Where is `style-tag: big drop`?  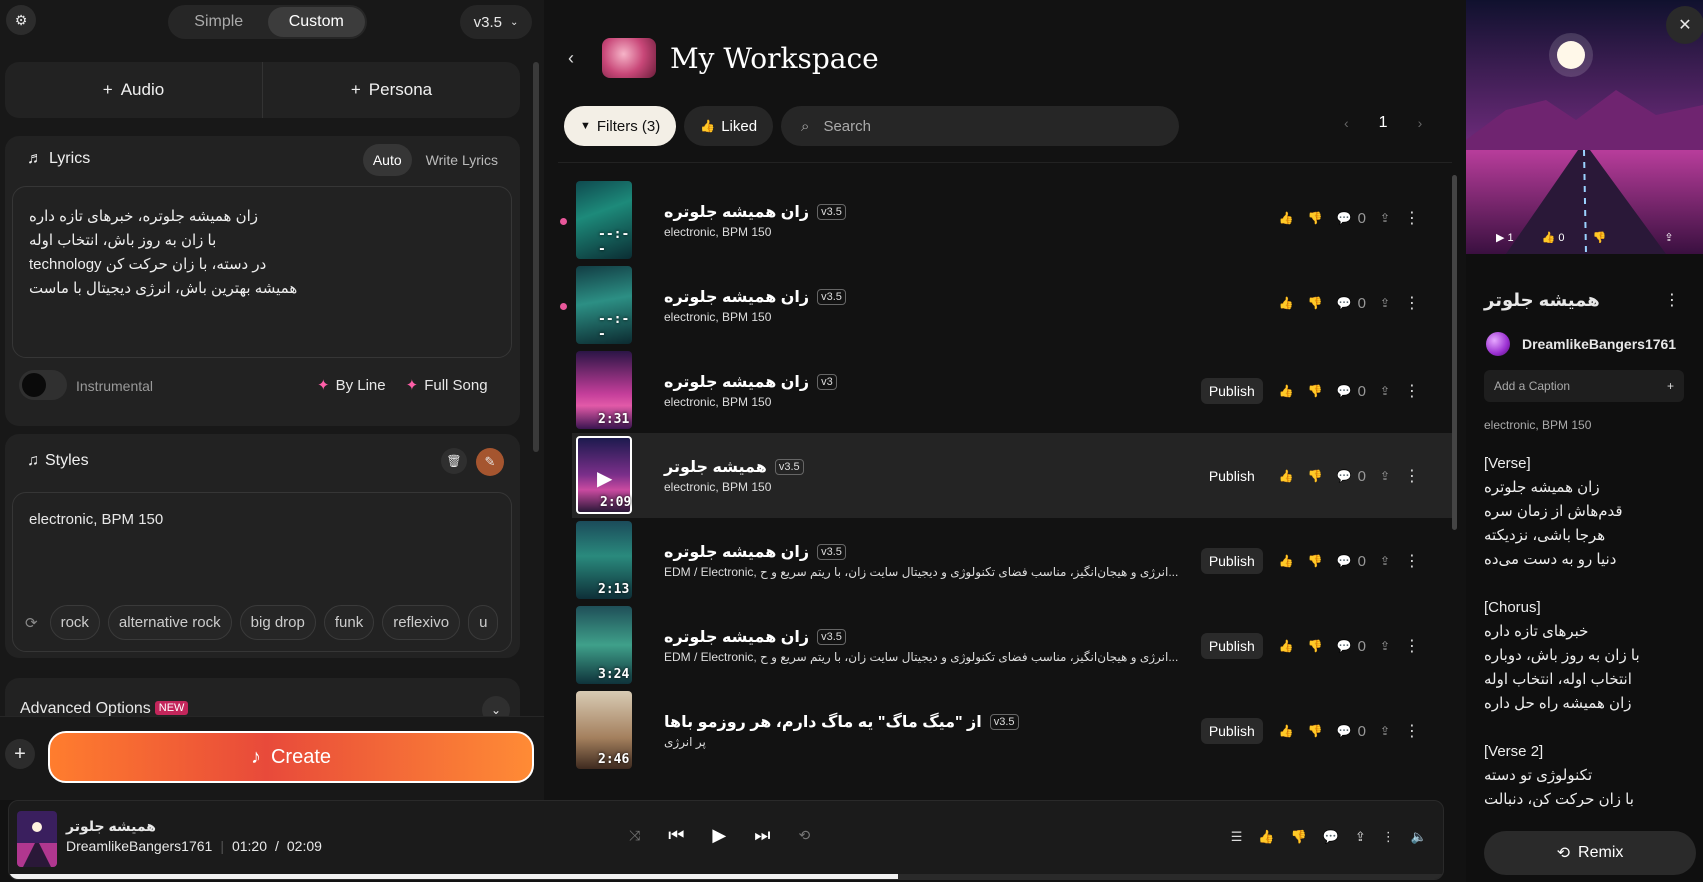
style-tag: big drop is located at coordinates (277, 622).